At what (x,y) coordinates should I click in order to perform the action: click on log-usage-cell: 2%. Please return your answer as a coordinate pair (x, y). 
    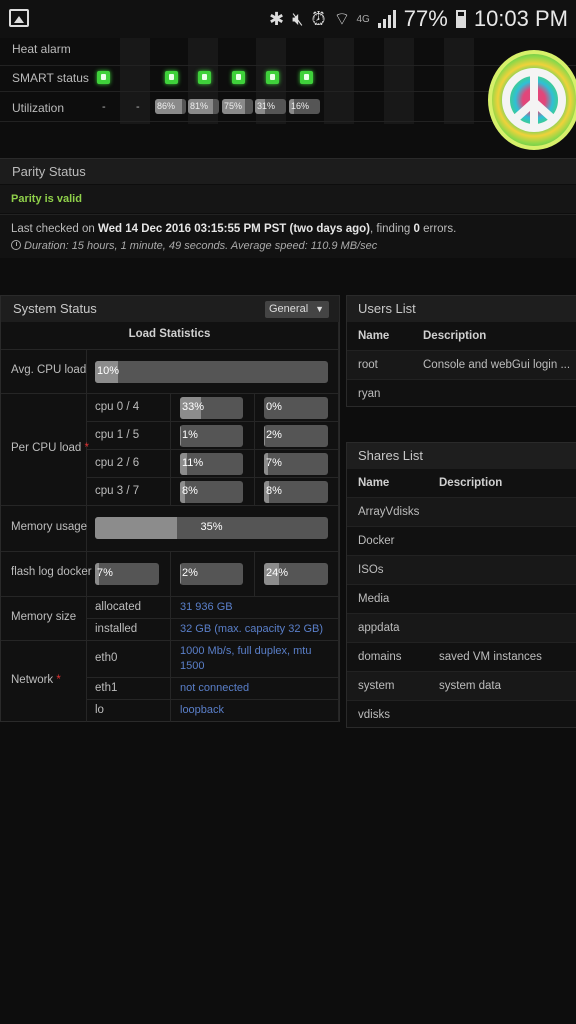
    Looking at the image, I should click on (213, 574).